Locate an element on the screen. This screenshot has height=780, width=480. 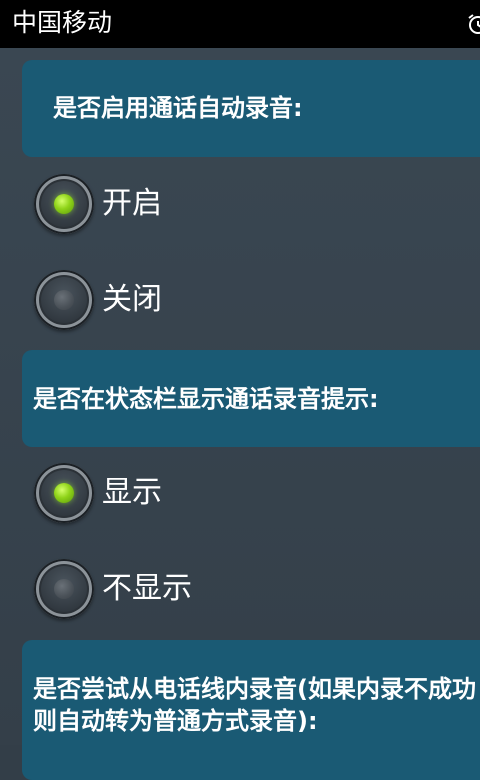
radio-option-hide: 不显示 is located at coordinates (254, 589).